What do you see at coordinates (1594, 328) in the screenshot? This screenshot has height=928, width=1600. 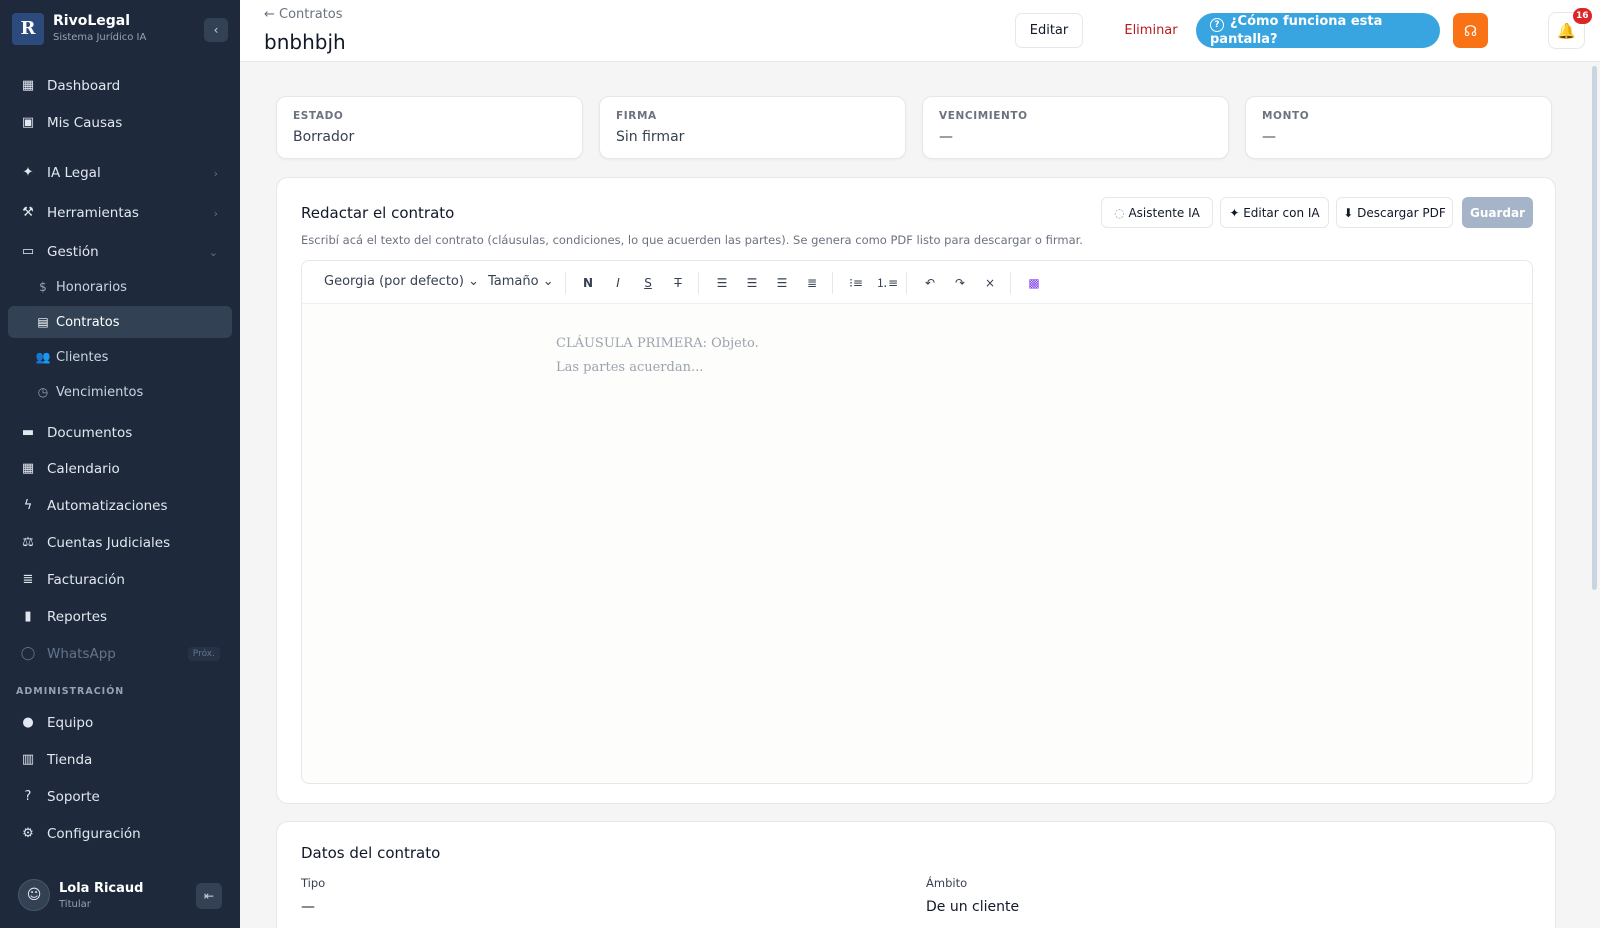 I see `page-scrollbar` at bounding box center [1594, 328].